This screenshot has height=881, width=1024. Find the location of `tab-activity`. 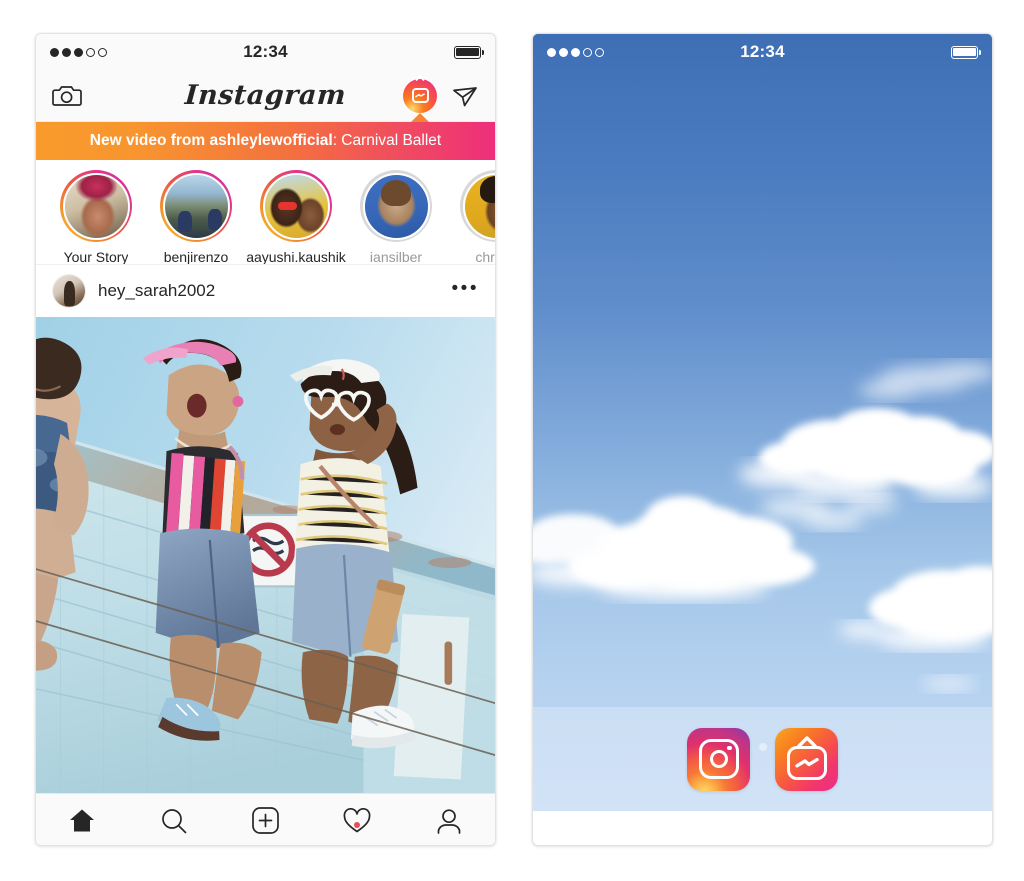

tab-activity is located at coordinates (357, 820).